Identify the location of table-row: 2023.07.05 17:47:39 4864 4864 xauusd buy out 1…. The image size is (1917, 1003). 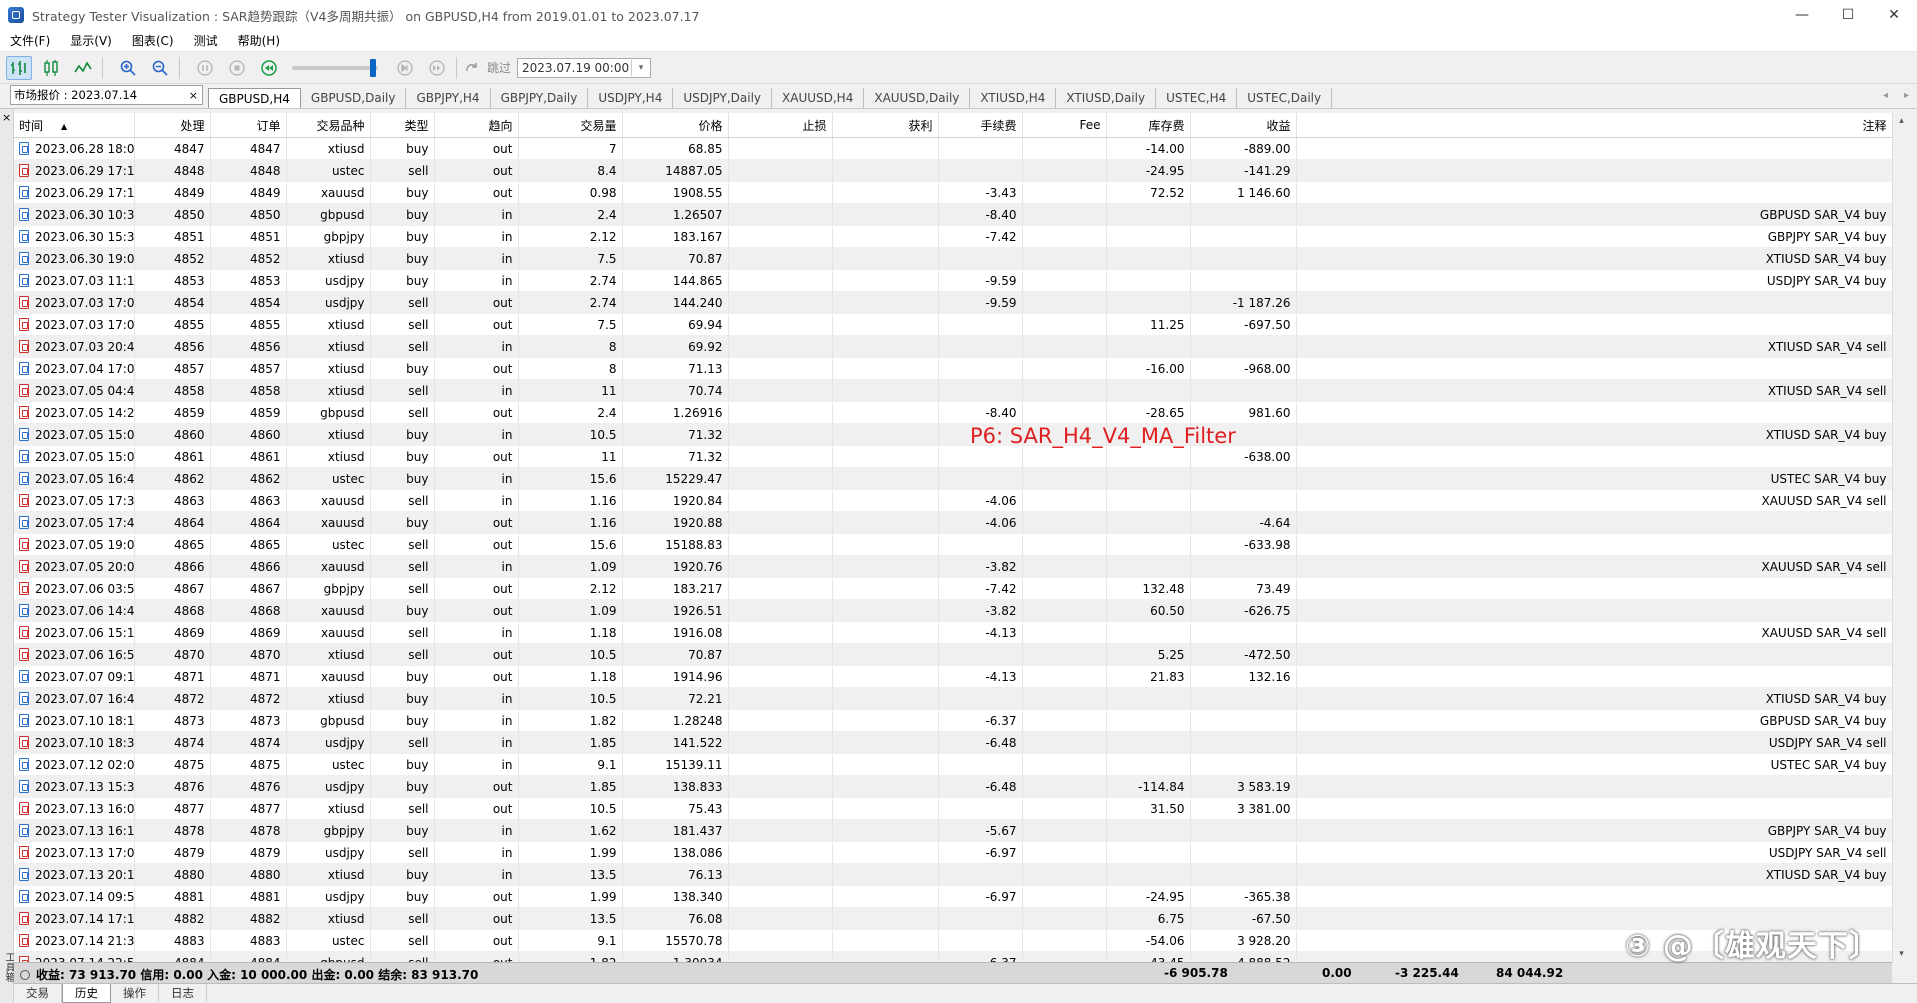
(953, 522).